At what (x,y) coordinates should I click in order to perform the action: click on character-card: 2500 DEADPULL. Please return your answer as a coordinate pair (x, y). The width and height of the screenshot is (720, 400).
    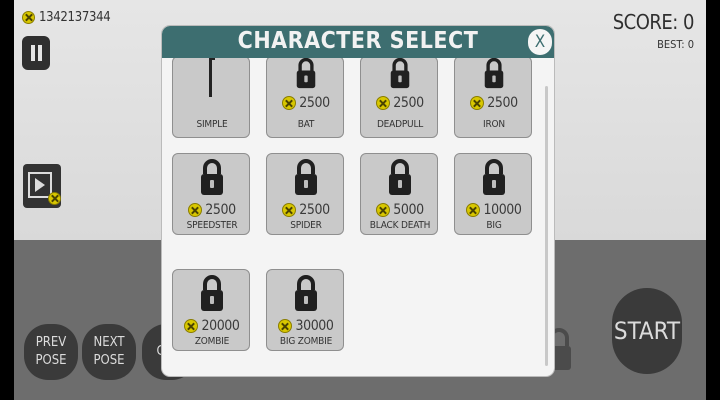
    Looking at the image, I should click on (399, 97).